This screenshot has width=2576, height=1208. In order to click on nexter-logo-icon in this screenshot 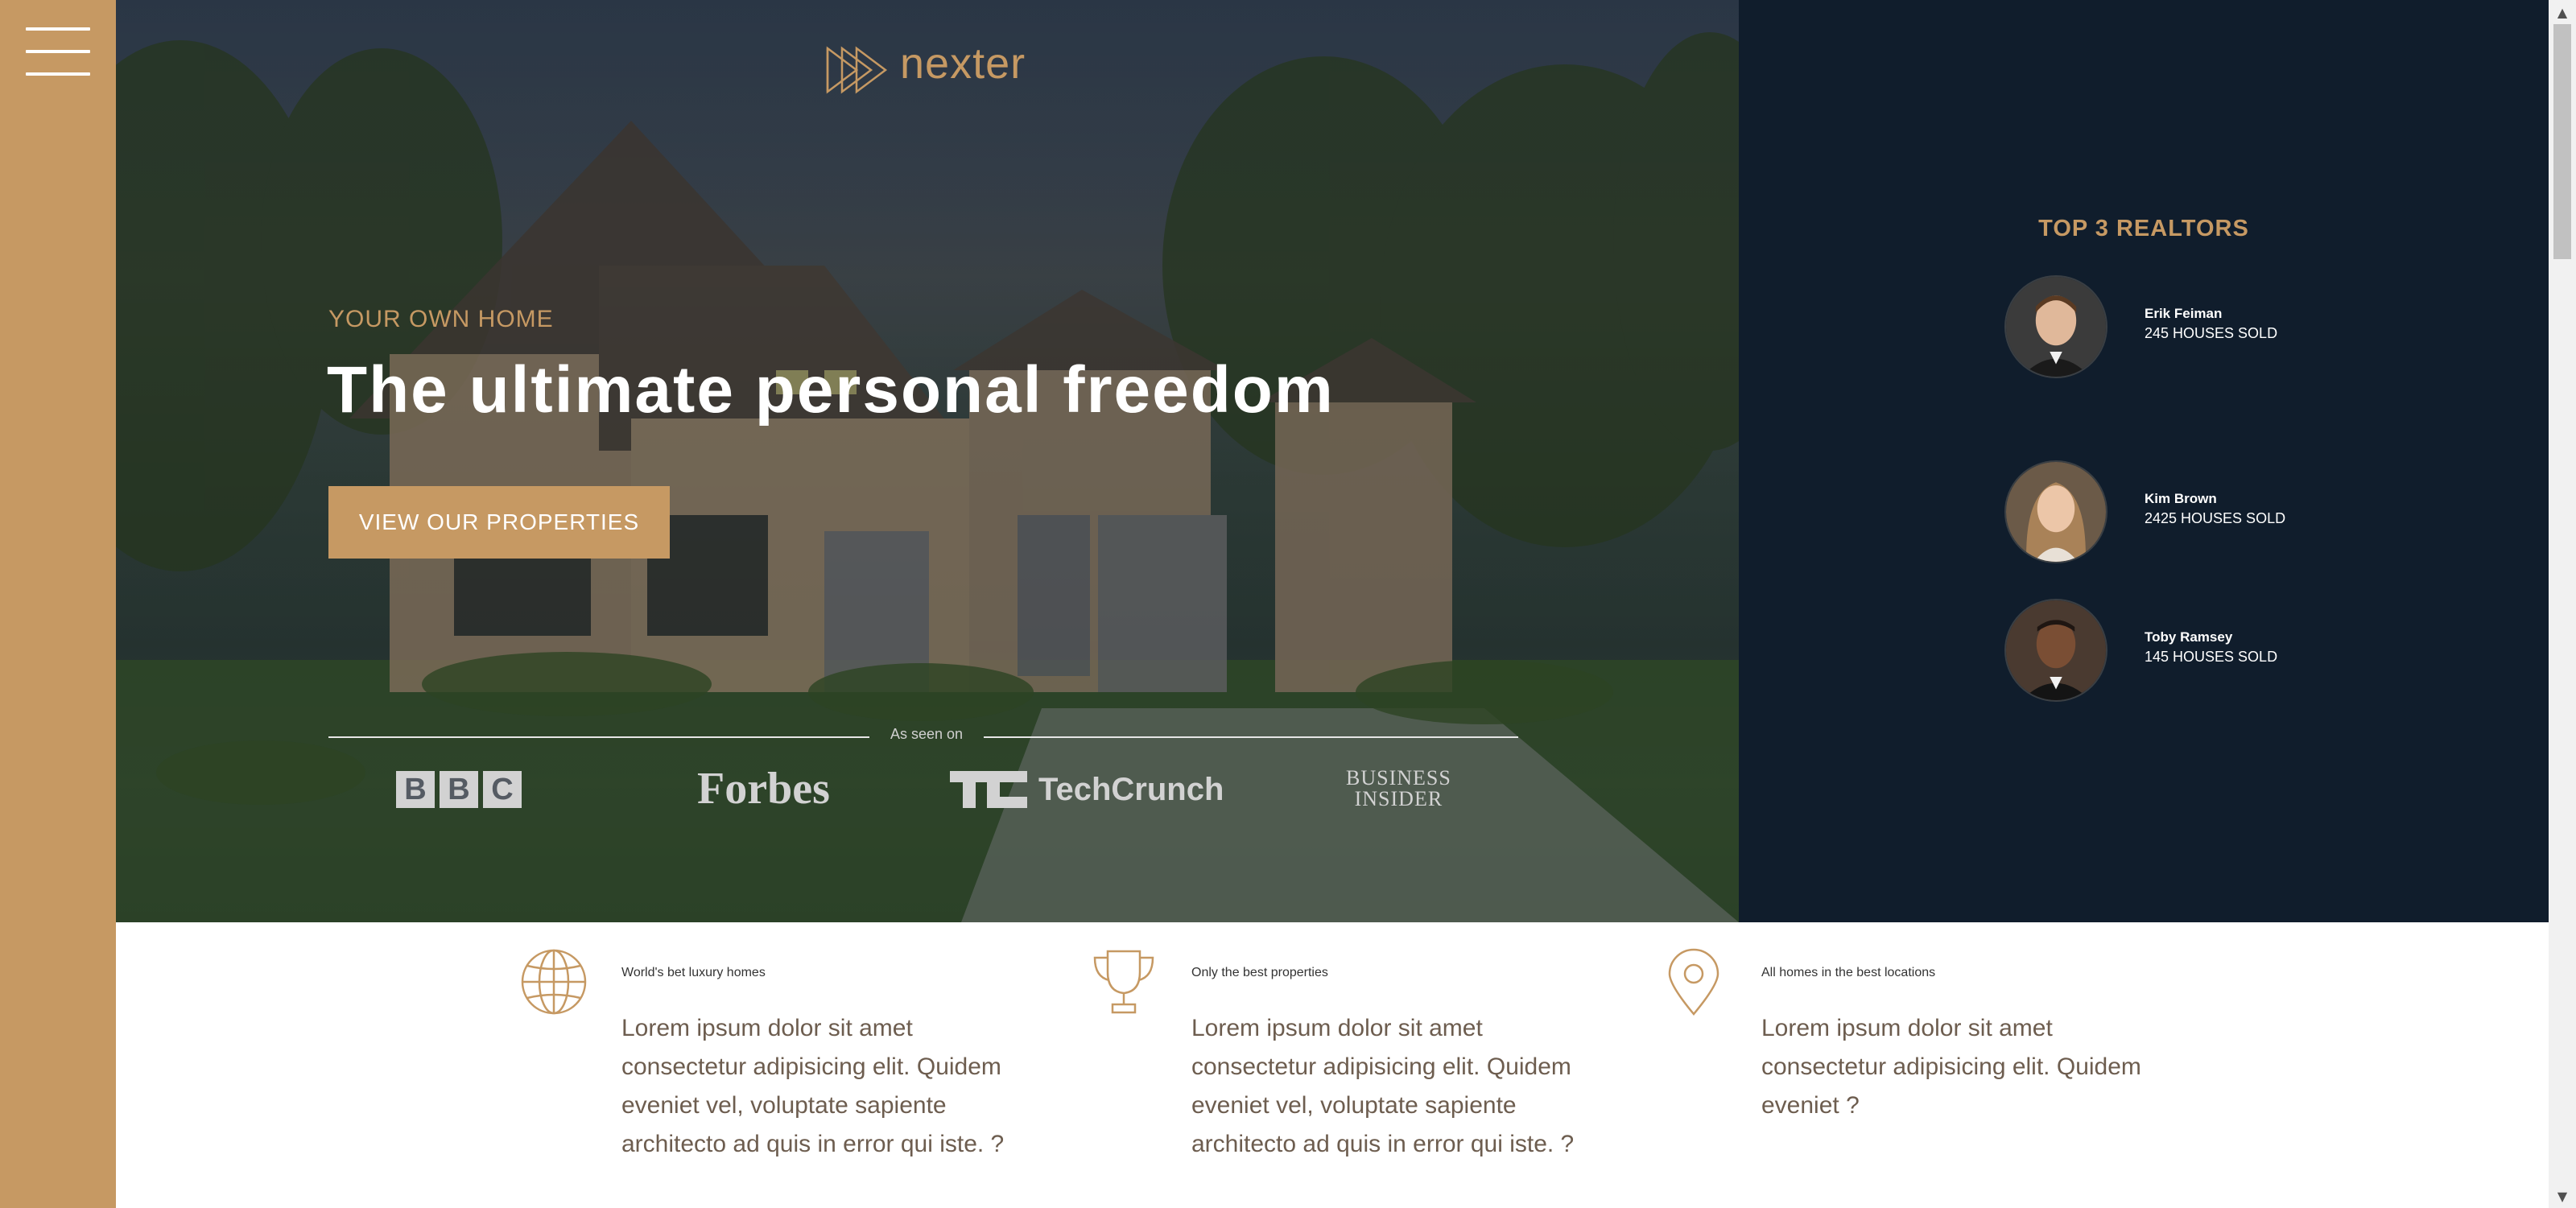, I will do `click(856, 70)`.